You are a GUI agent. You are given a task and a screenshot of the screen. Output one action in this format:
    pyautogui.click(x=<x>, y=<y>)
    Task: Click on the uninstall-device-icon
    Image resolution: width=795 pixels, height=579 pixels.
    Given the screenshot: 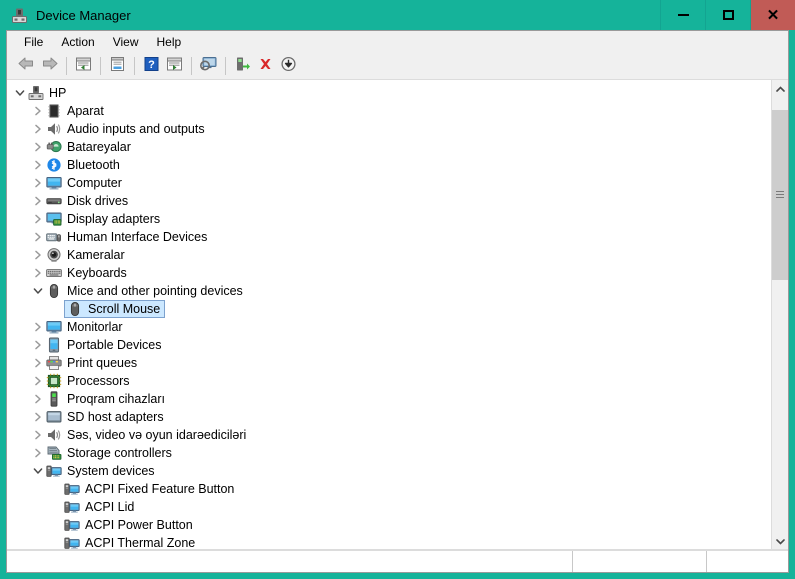 What is the action you would take?
    pyautogui.click(x=265, y=66)
    